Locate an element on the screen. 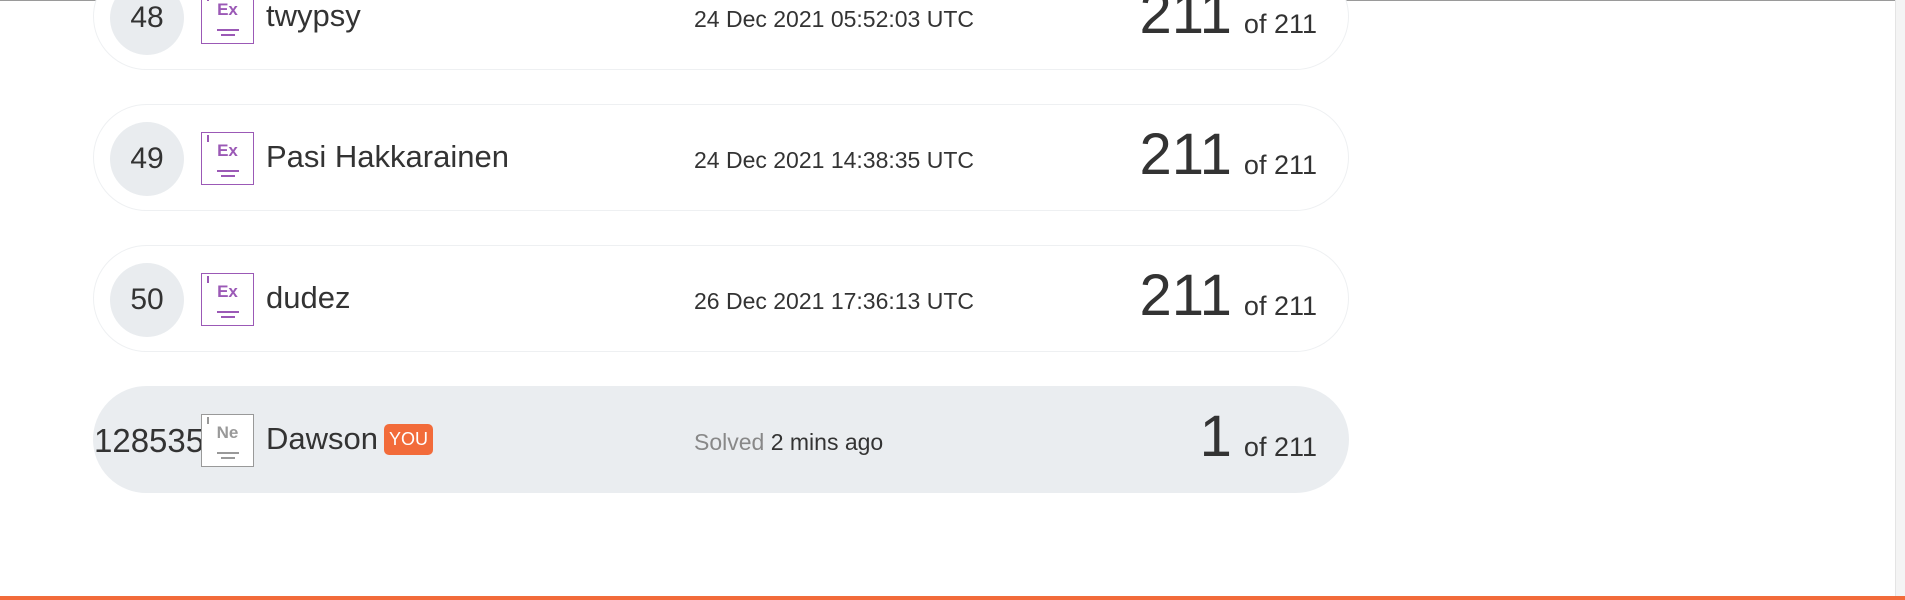 Image resolution: width=1905 pixels, height=600 pixels. solved-time: 24 Dec 2021 05:52:03 UTC is located at coordinates (834, 19).